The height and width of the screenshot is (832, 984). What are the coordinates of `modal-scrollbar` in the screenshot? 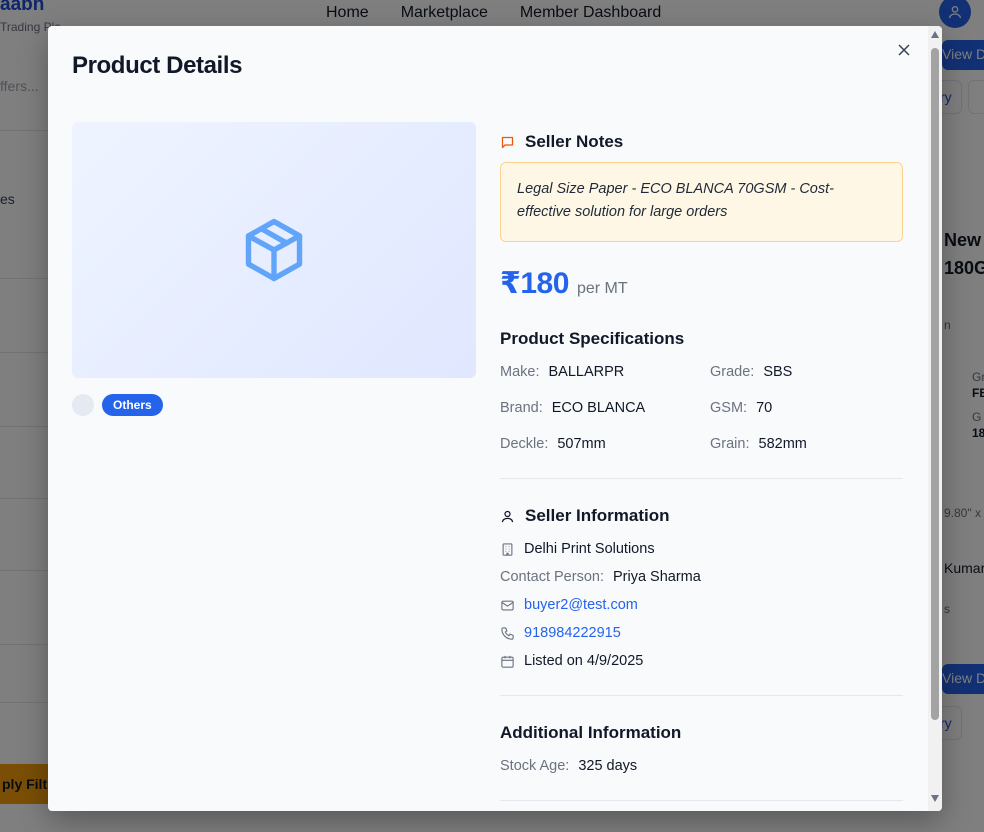 It's located at (935, 418).